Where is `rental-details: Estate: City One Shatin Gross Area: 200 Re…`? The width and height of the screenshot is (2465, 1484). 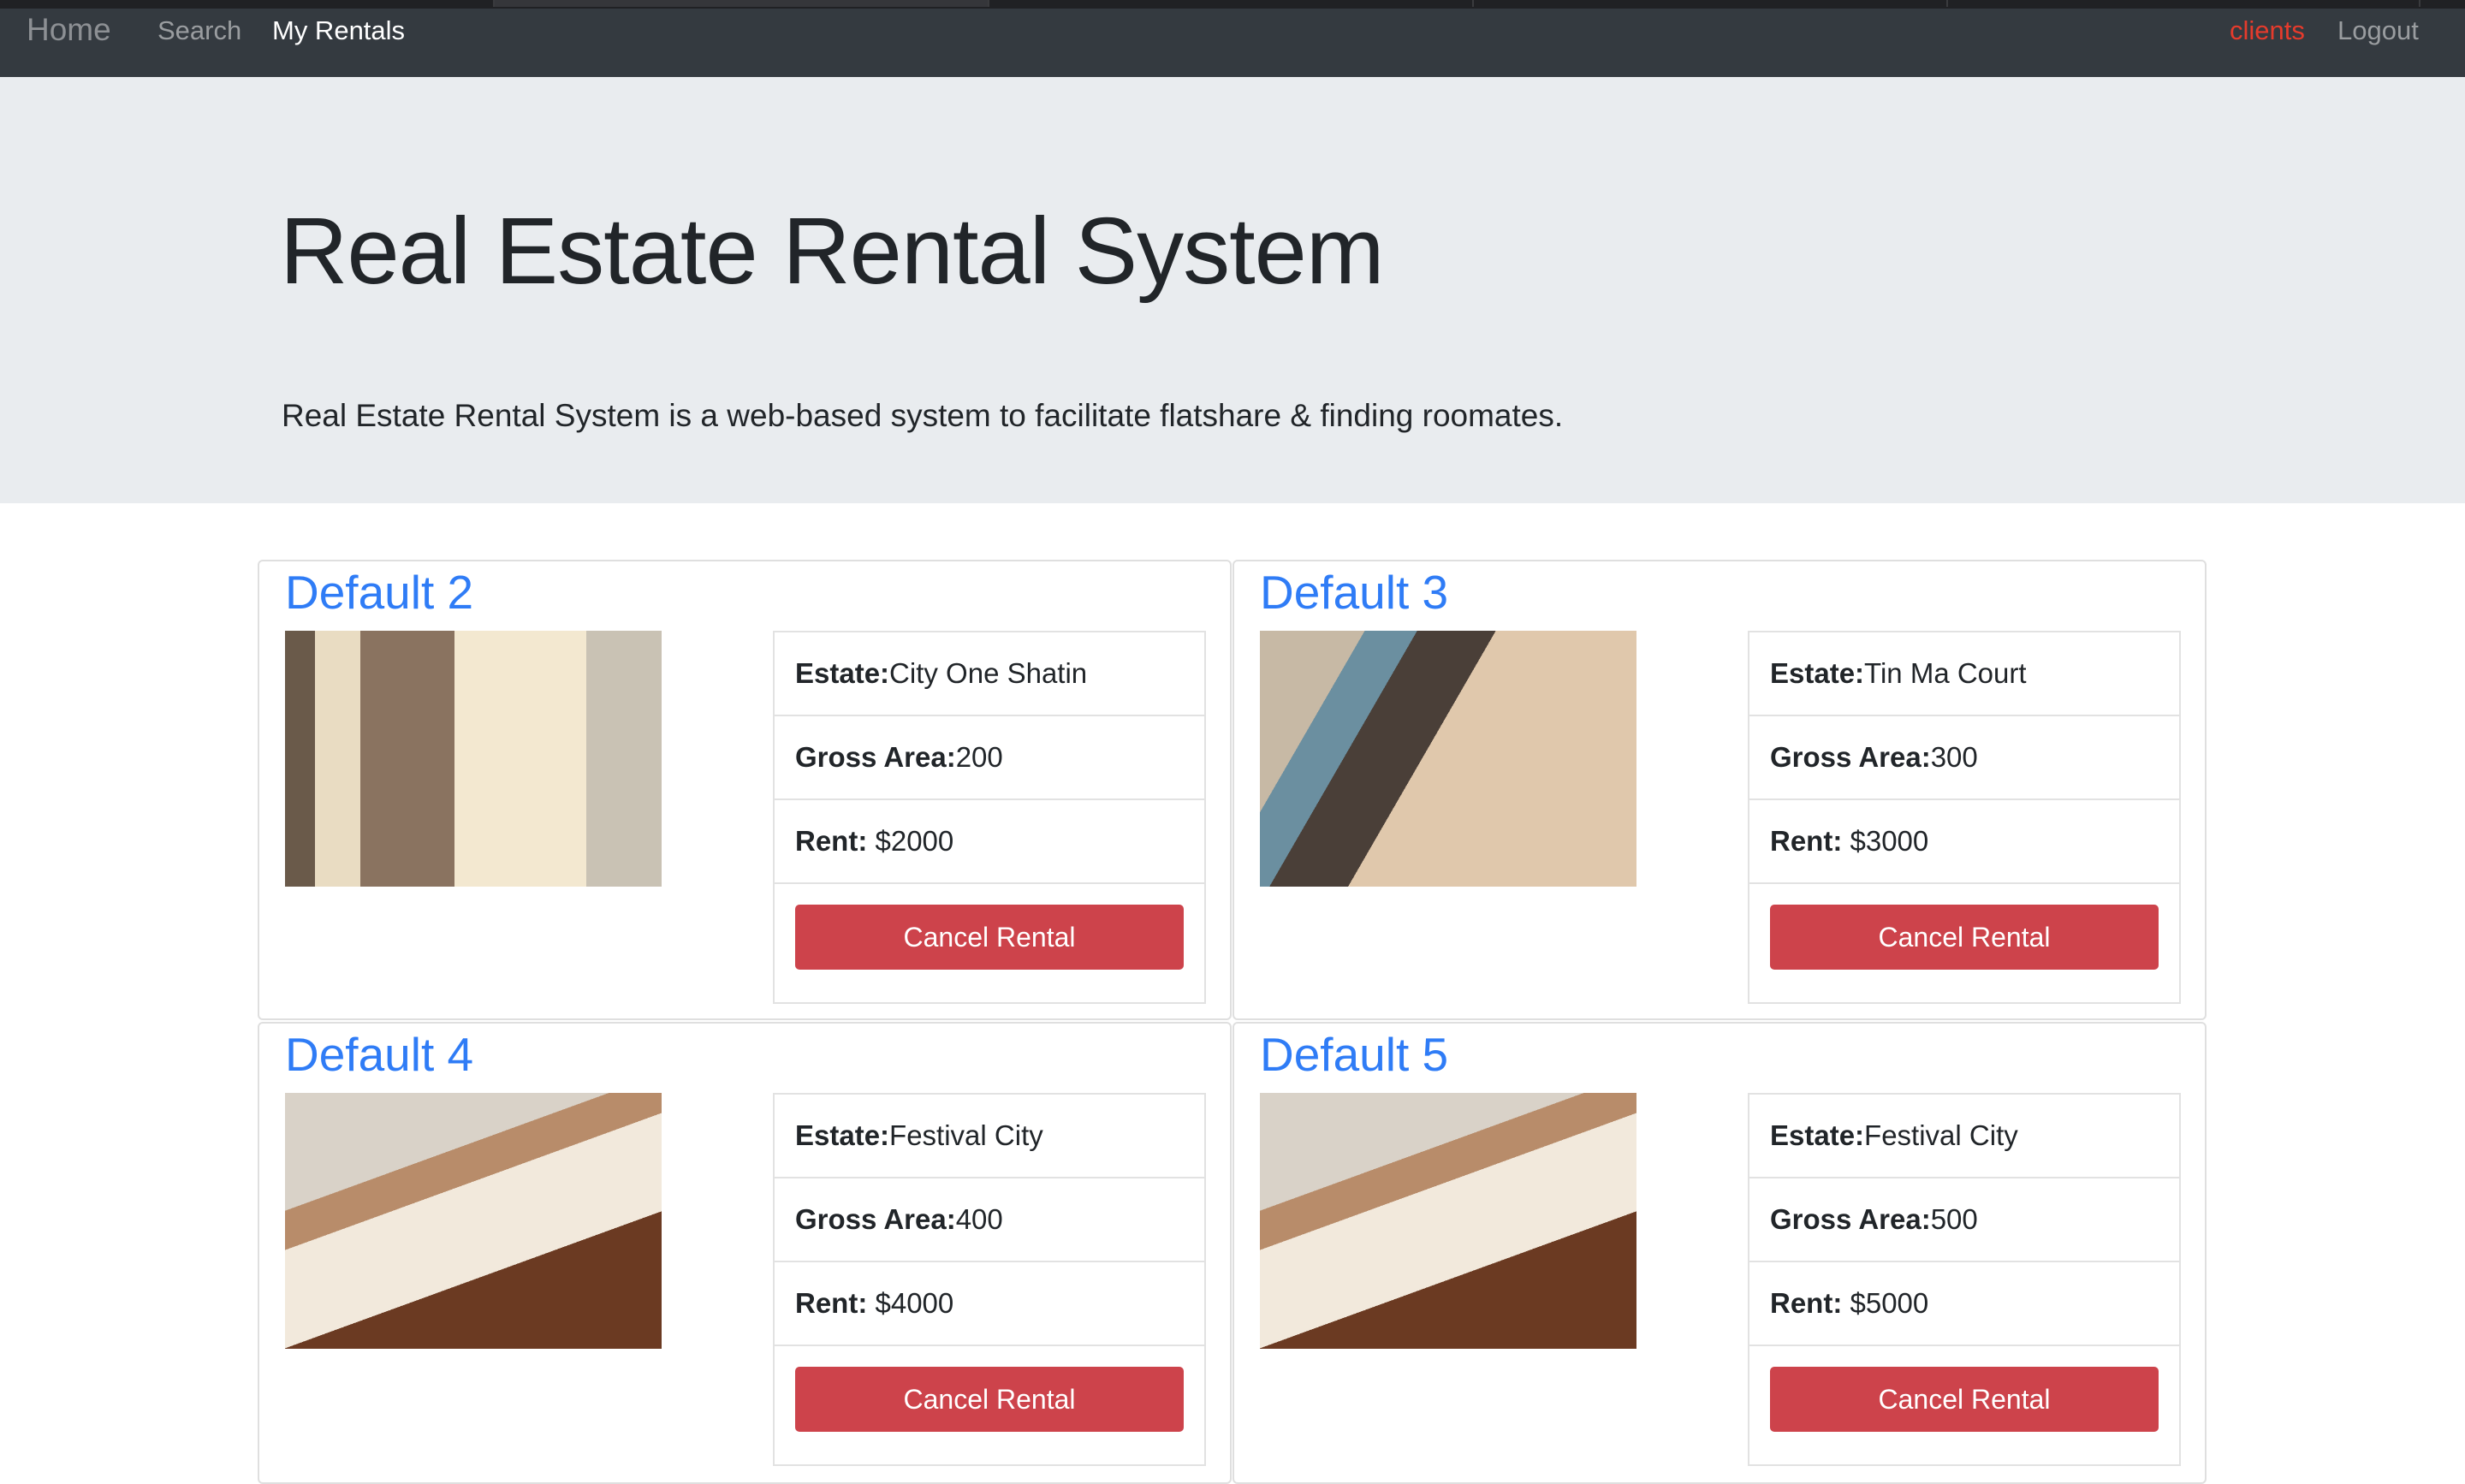
rental-details: Estate: City One Shatin Gross Area: 200 Re… is located at coordinates (989, 818).